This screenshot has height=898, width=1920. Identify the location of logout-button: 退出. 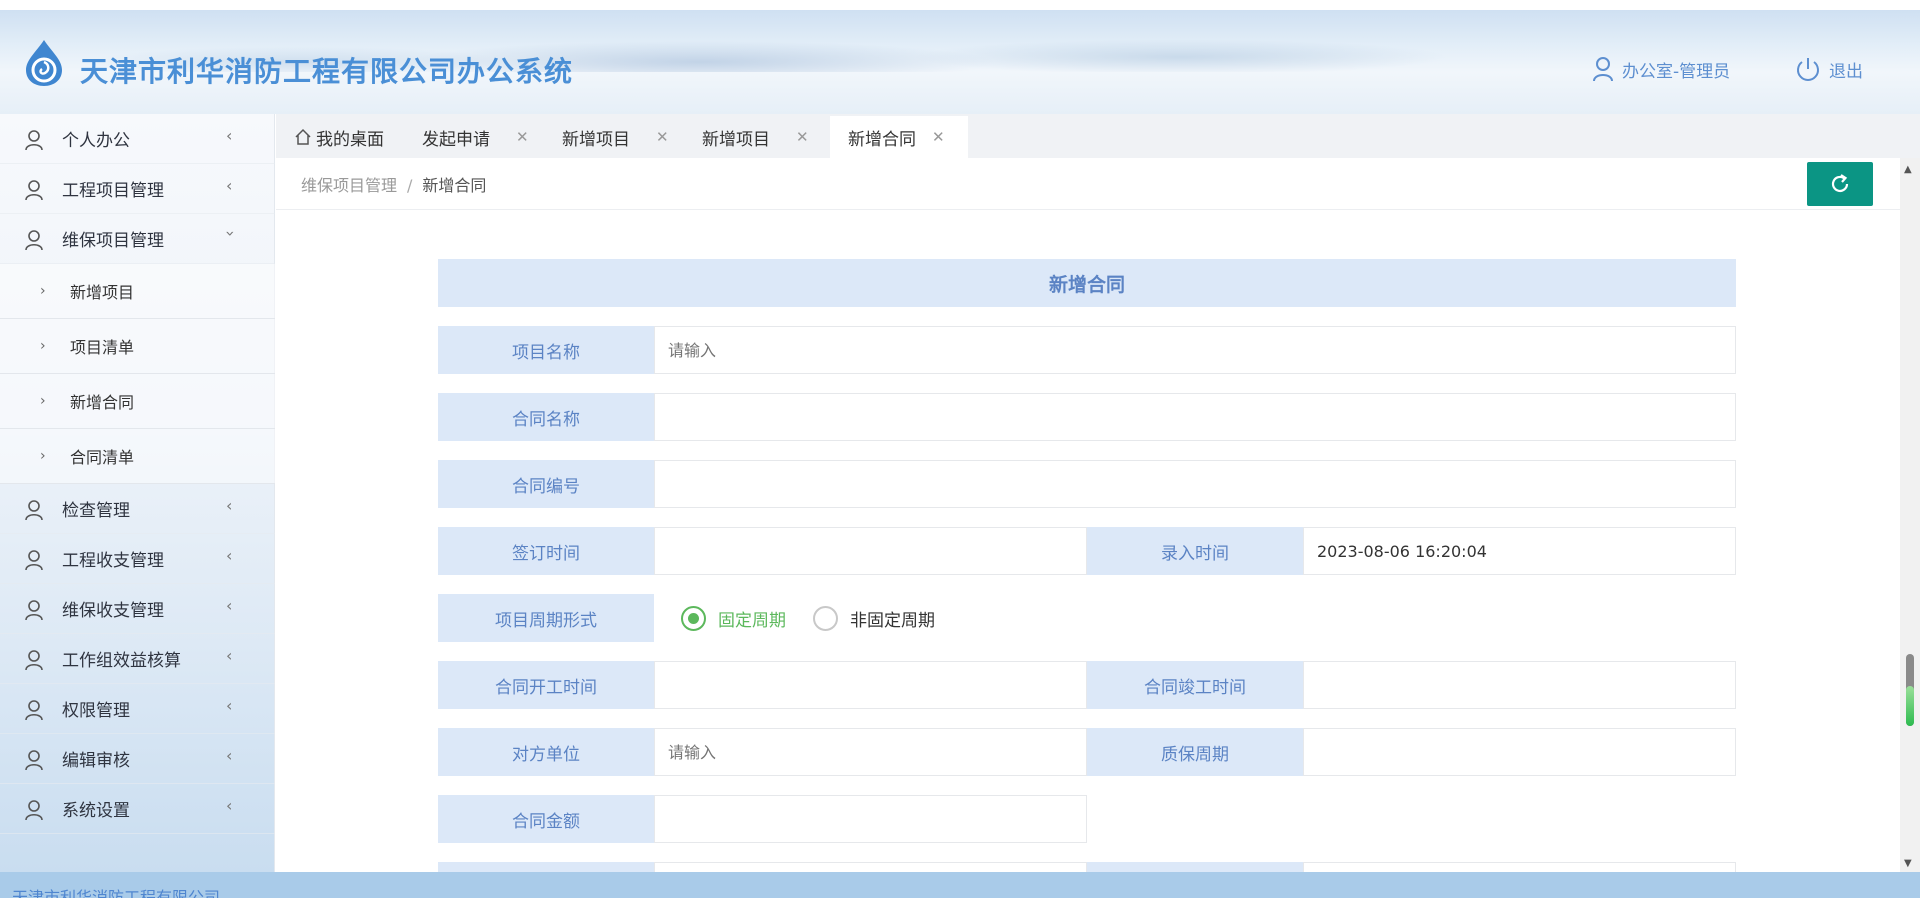
(1829, 69).